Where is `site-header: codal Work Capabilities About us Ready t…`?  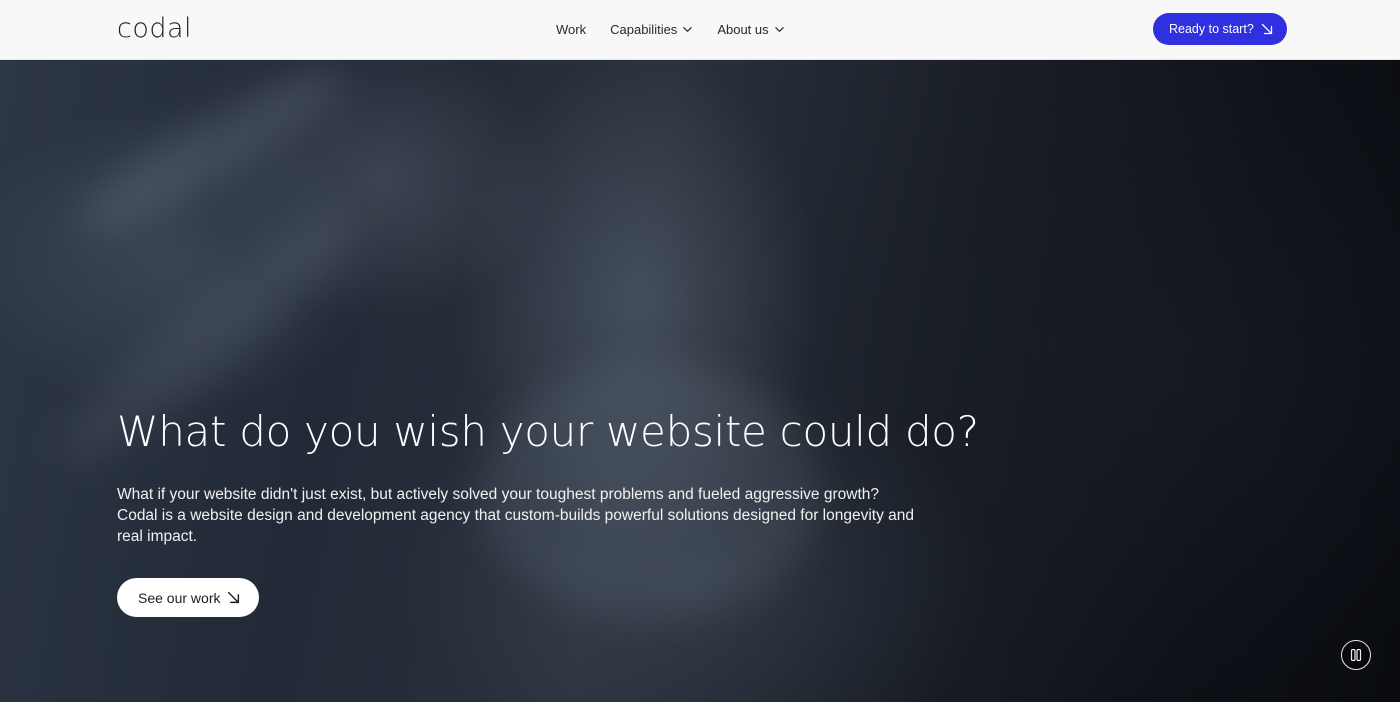 site-header: codal Work Capabilities About us Ready t… is located at coordinates (700, 30).